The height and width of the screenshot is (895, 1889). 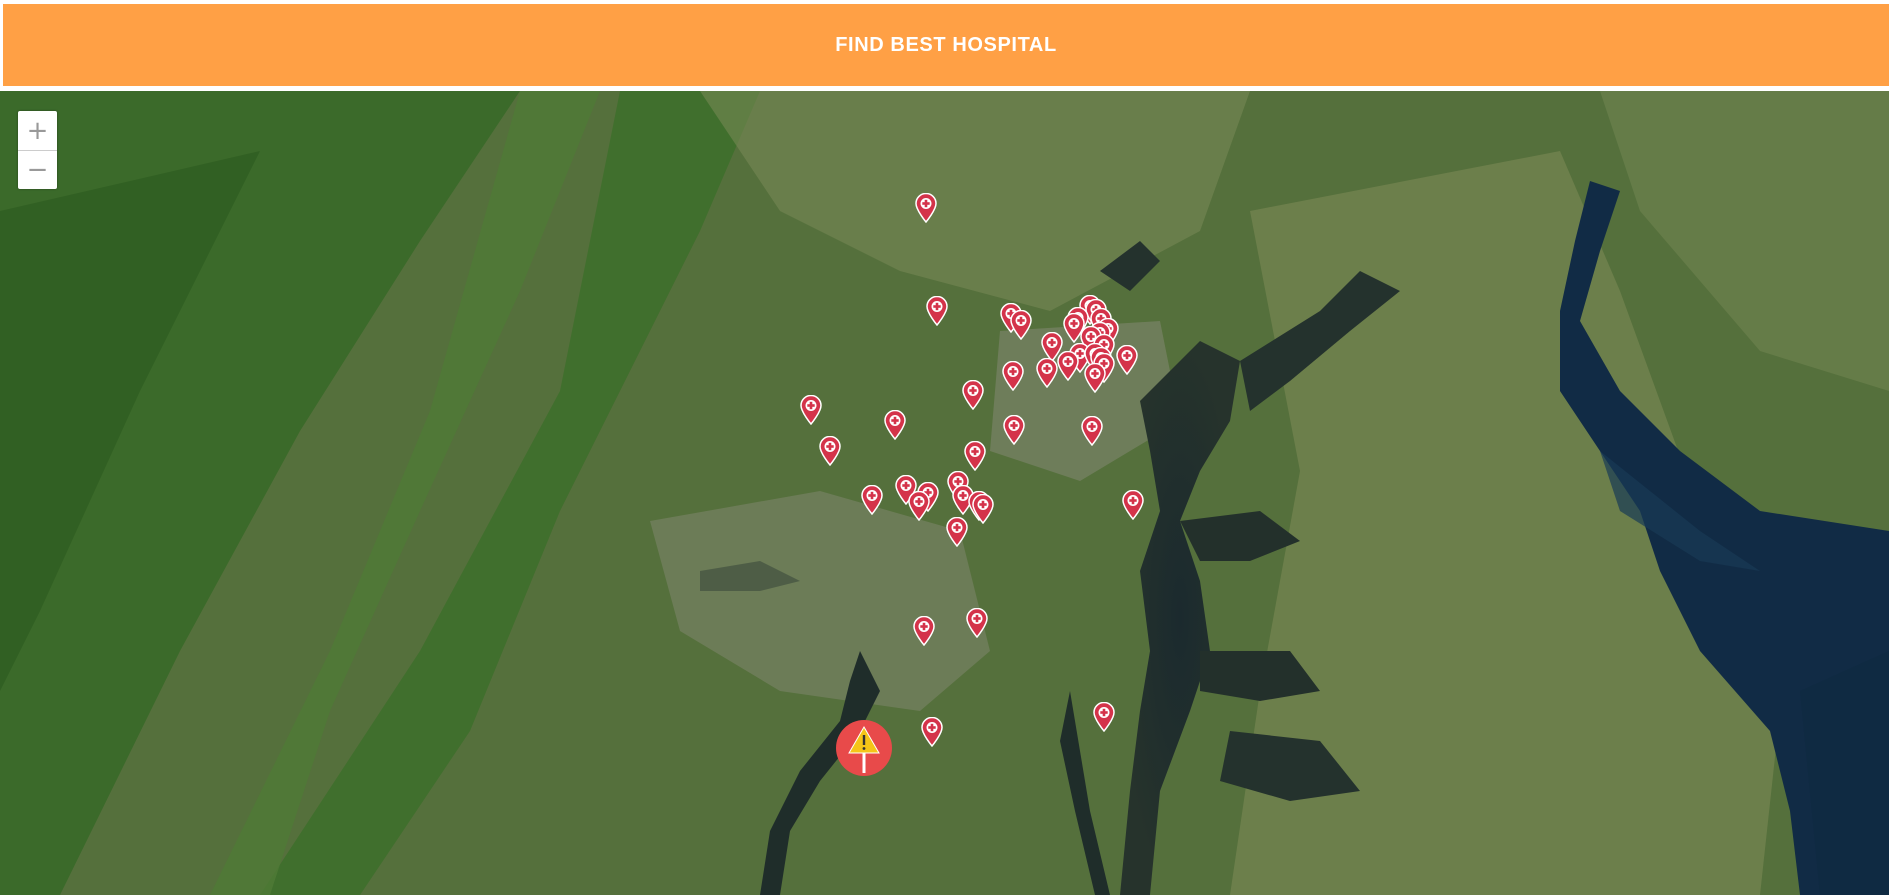 I want to click on warning-sign-icon, so click(x=864, y=748).